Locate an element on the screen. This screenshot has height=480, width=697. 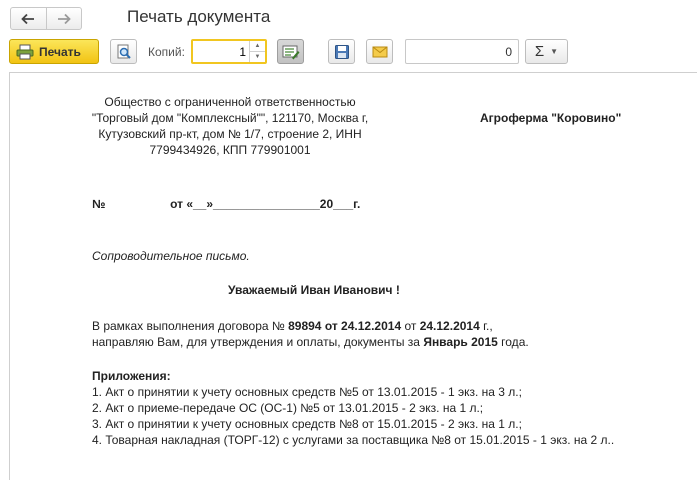
sigma-icon: Σ is located at coordinates (539, 51).